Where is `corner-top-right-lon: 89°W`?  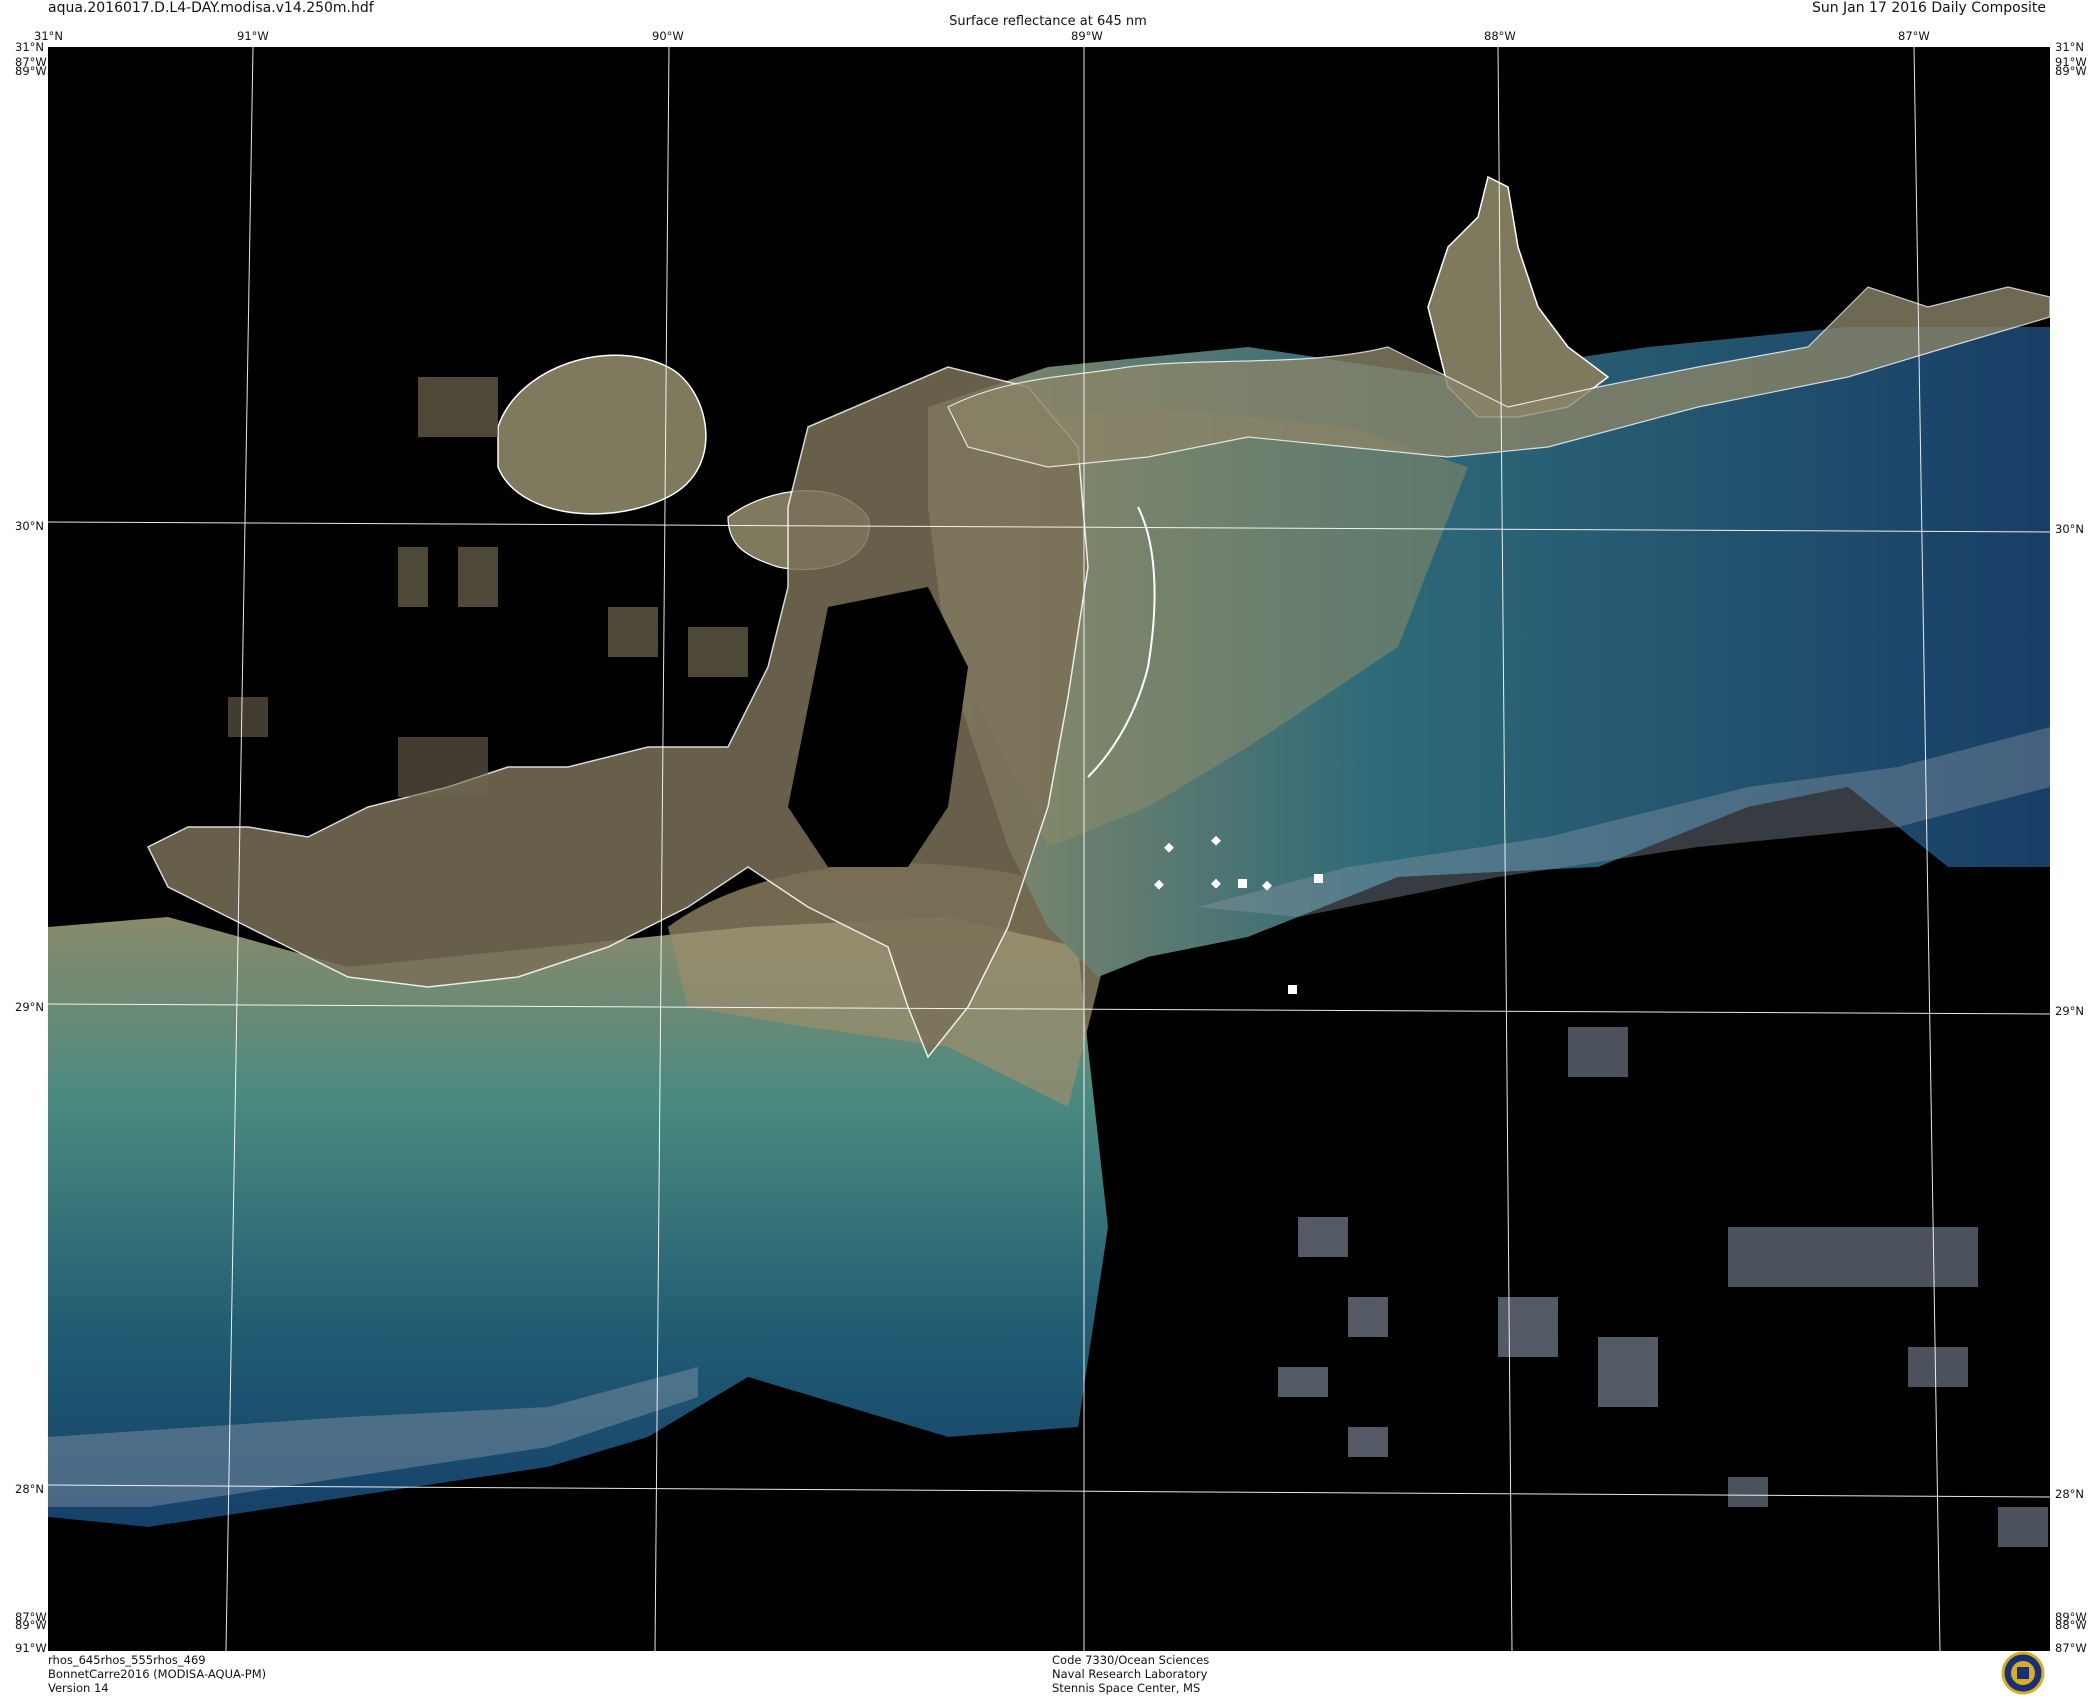 corner-top-right-lon: 89°W is located at coordinates (2071, 71).